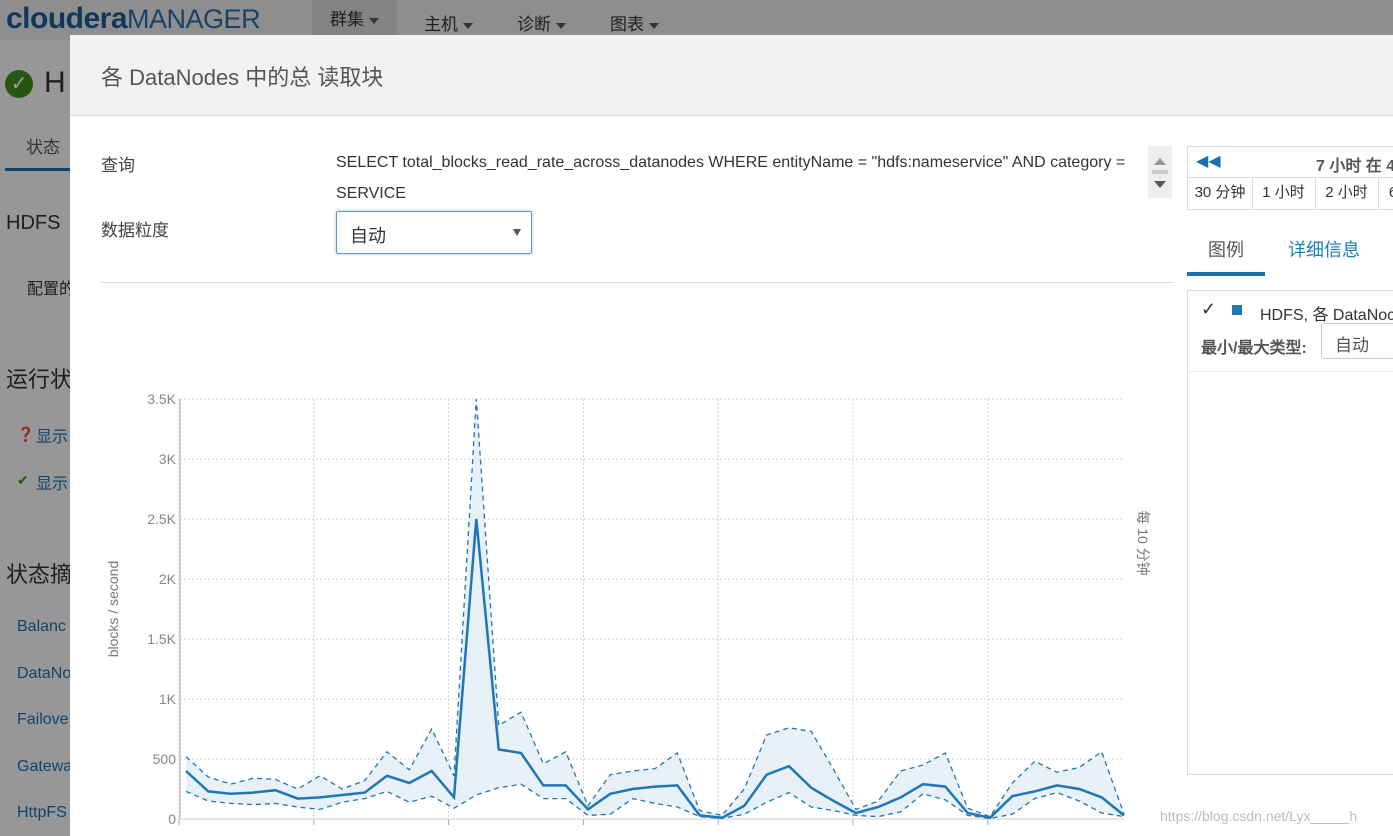 The height and width of the screenshot is (836, 1393). What do you see at coordinates (474, 824) in the screenshot?
I see `x-tick-label: 03 AM` at bounding box center [474, 824].